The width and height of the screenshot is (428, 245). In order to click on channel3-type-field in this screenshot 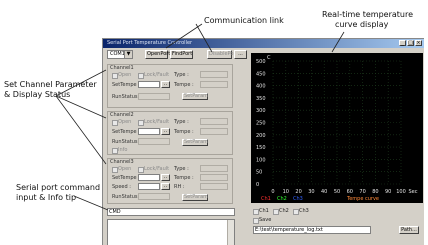, I will do `click(214, 168)`.